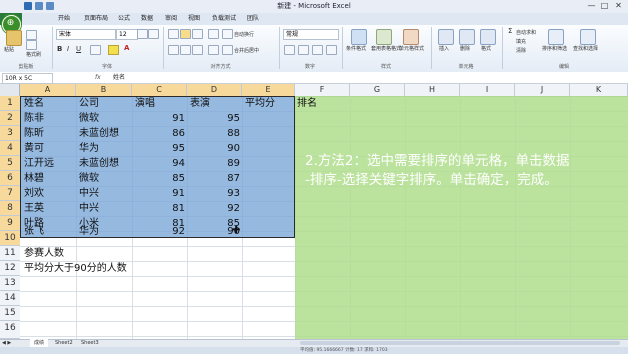 The width and height of the screenshot is (628, 354). Describe the element at coordinates (213, 34) in the screenshot. I see `orientation-icon` at that location.